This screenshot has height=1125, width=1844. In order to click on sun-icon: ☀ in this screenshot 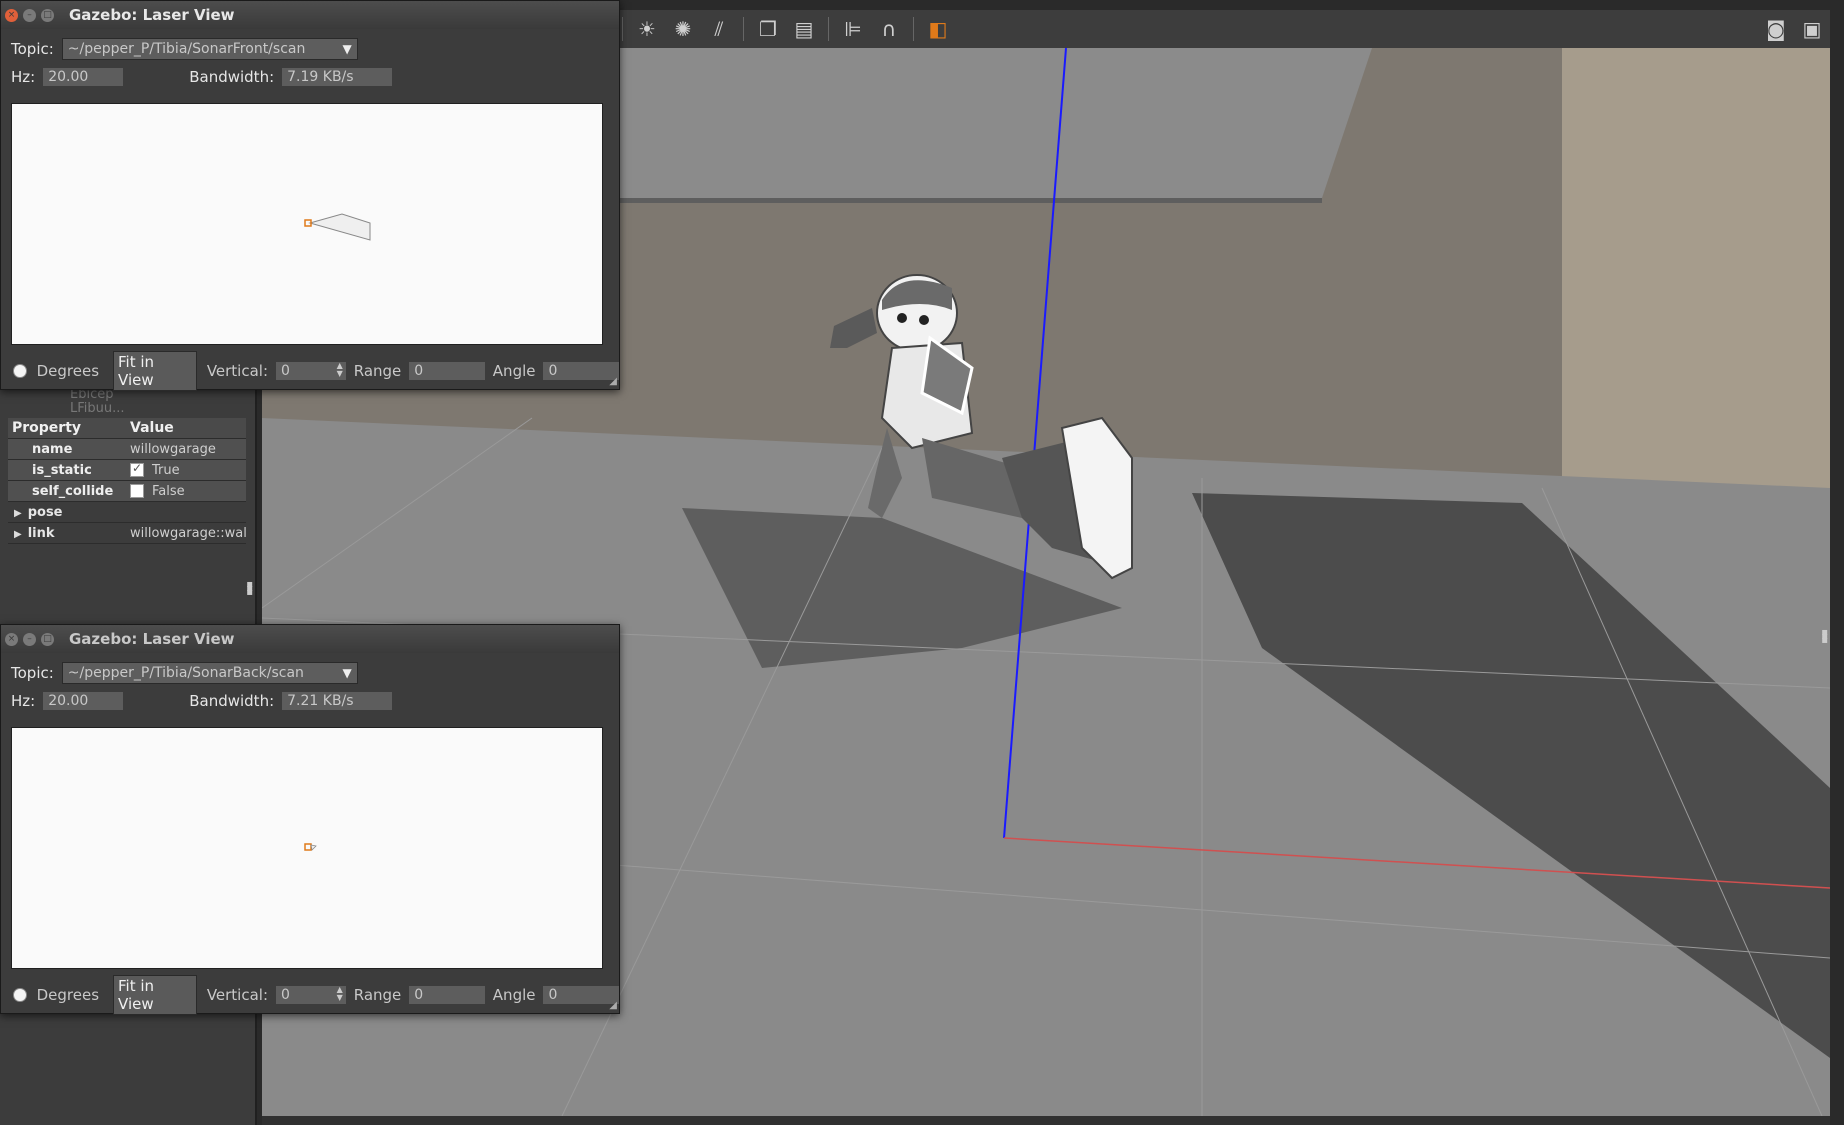, I will do `click(647, 29)`.